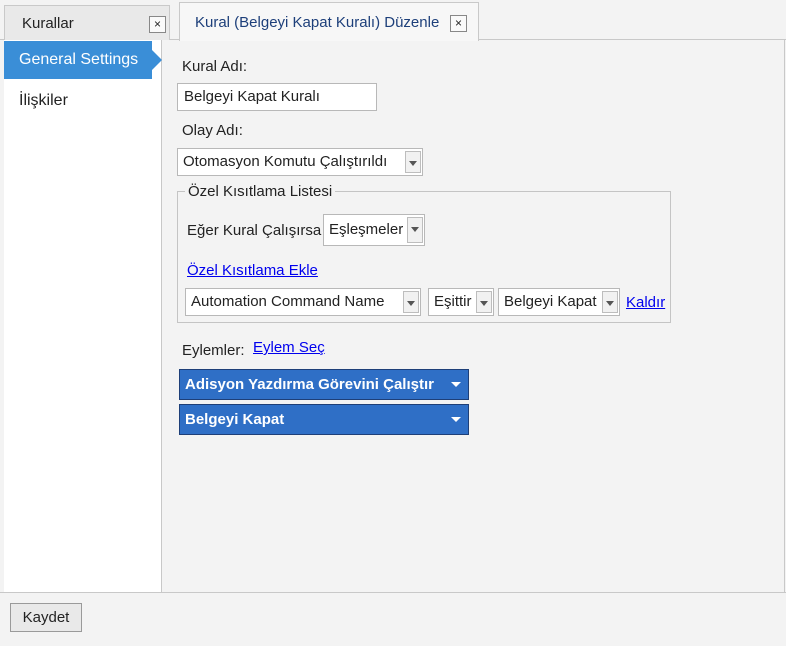 The height and width of the screenshot is (646, 786). Describe the element at coordinates (285, 161) in the screenshot. I see `event-name-value: Otomasyon Komutu Çalıştırıldı` at that location.